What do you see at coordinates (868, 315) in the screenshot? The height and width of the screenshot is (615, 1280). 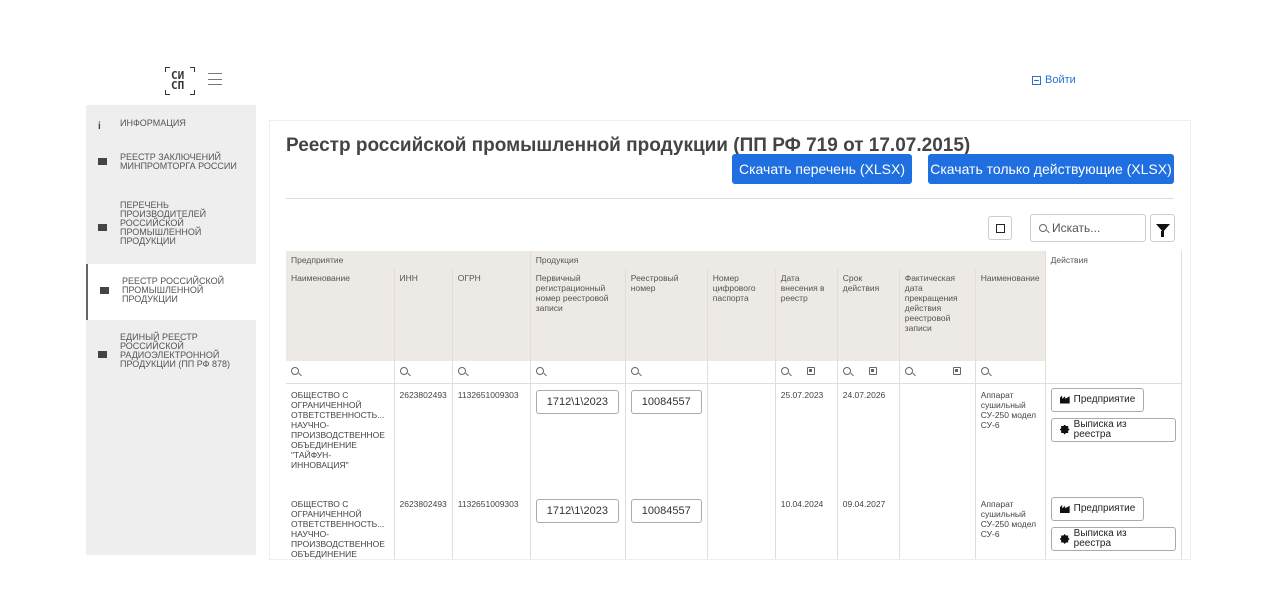 I see `column-header: Срок действия` at bounding box center [868, 315].